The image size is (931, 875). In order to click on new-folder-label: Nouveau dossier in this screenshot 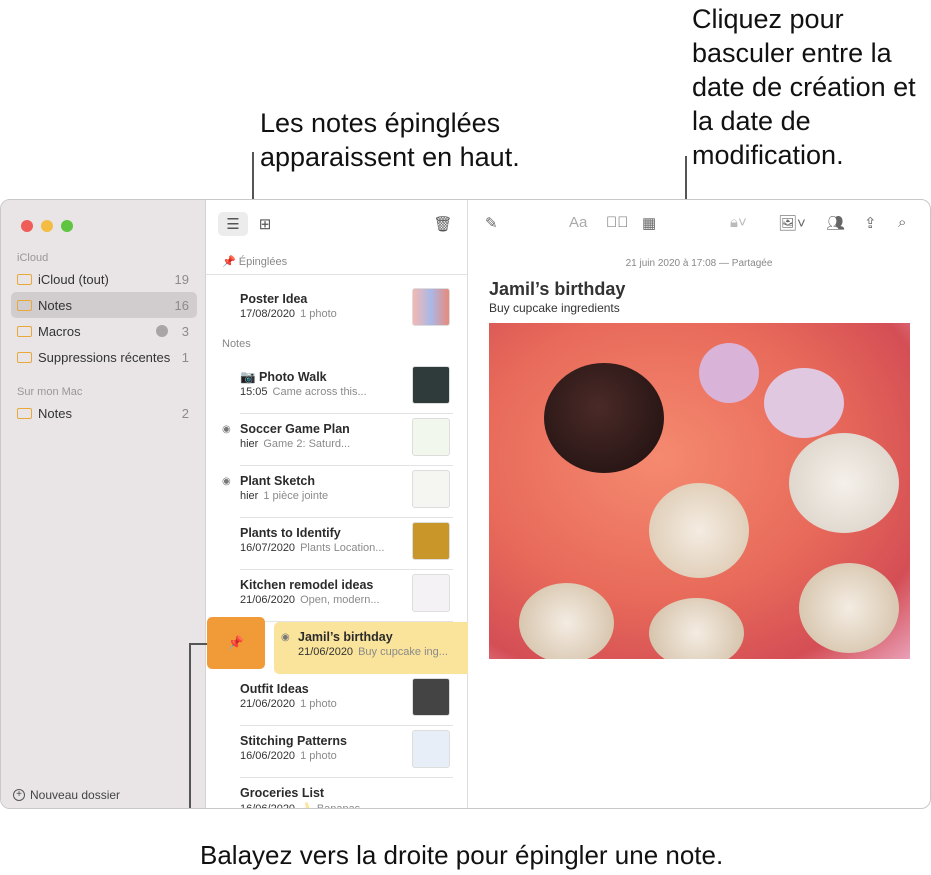, I will do `click(75, 795)`.